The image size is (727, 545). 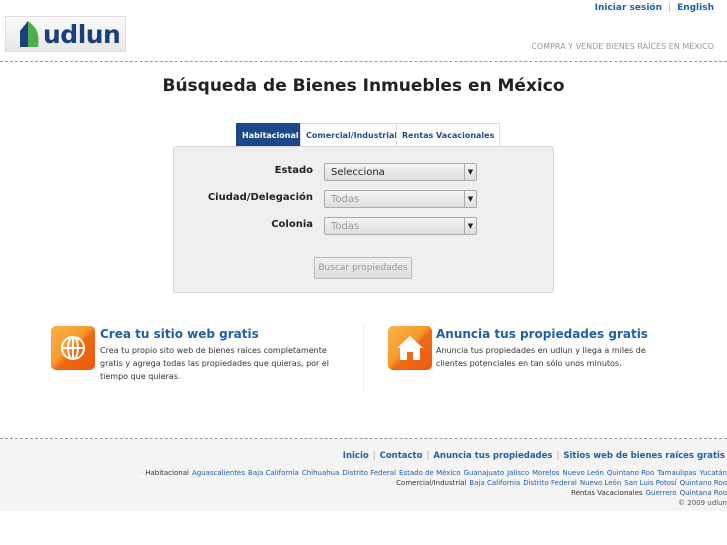 What do you see at coordinates (484, 473) in the screenshot?
I see `footer-state-link: Guanajuato` at bounding box center [484, 473].